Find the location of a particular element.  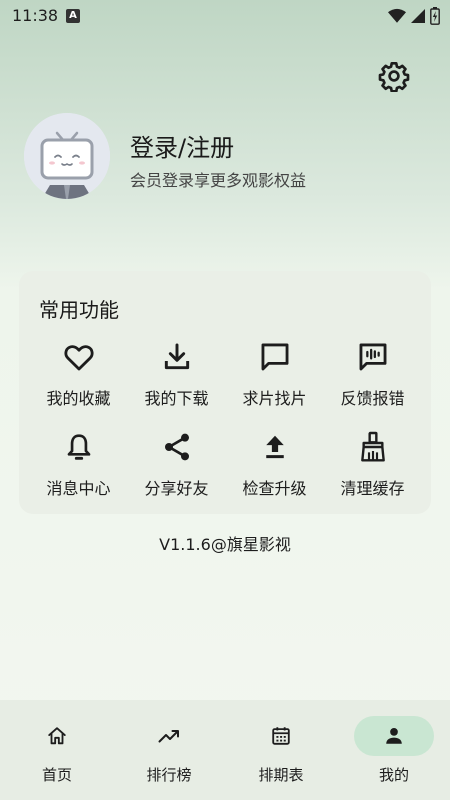

nav-label: 排期表 is located at coordinates (281, 775).